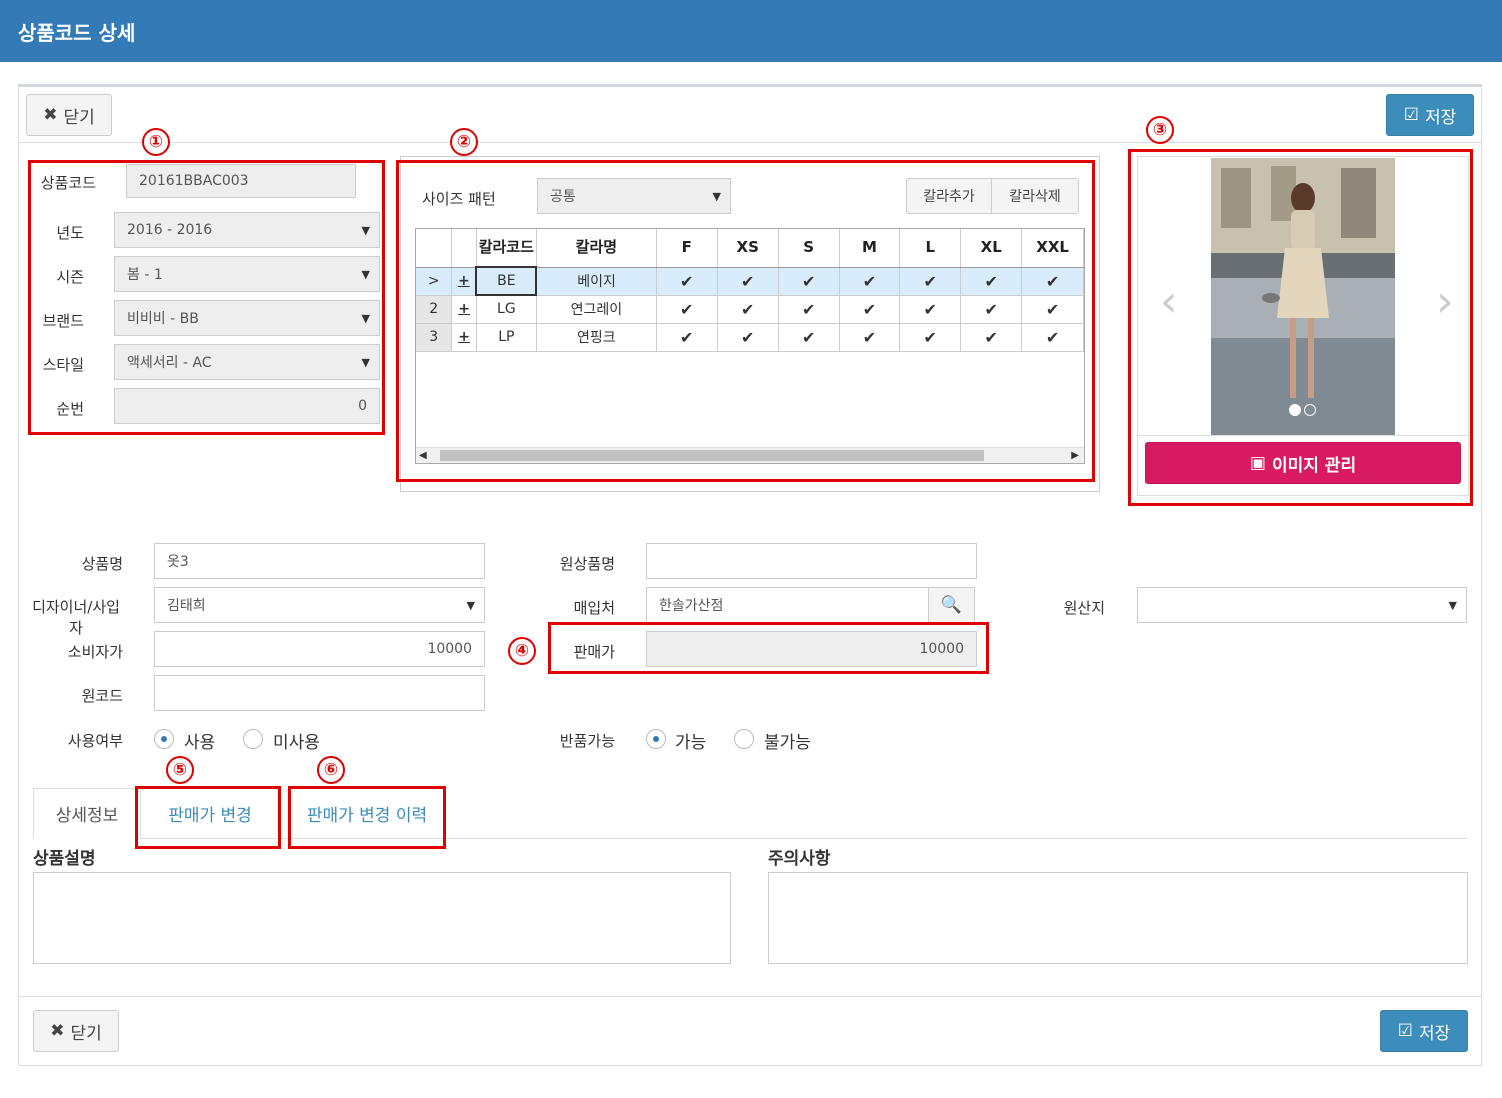 This screenshot has width=1502, height=1098. I want to click on close-button-bottom: ✖ 닫기, so click(76, 1031).